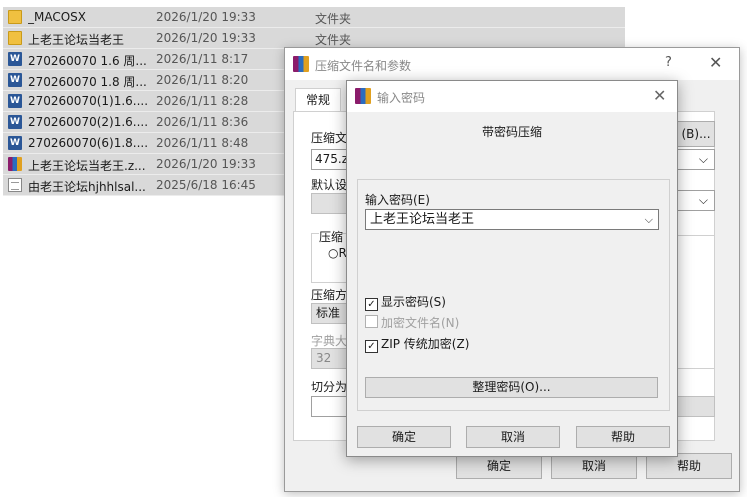  Describe the element at coordinates (330, 358) in the screenshot. I see `dict-size-dropdown: 32` at that location.